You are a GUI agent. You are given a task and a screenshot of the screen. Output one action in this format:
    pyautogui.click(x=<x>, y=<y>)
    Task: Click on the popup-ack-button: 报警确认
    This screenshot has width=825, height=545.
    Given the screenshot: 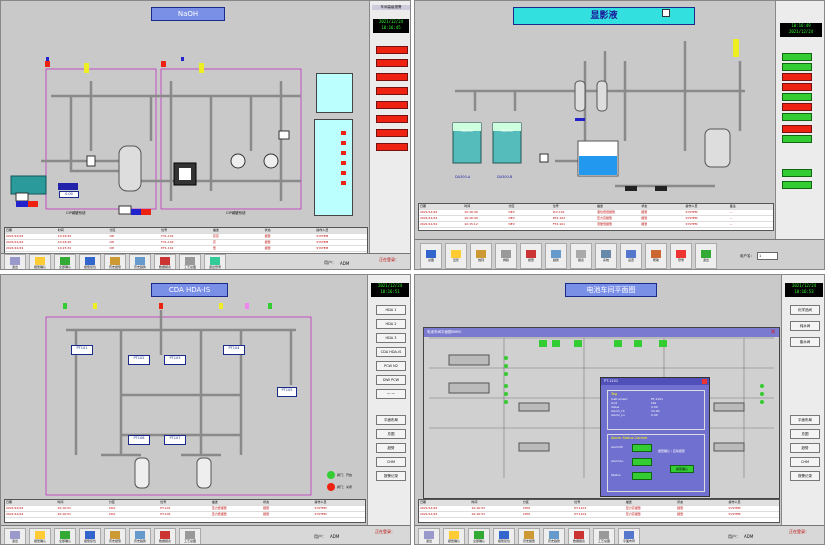 What is the action you would take?
    pyautogui.click(x=682, y=469)
    